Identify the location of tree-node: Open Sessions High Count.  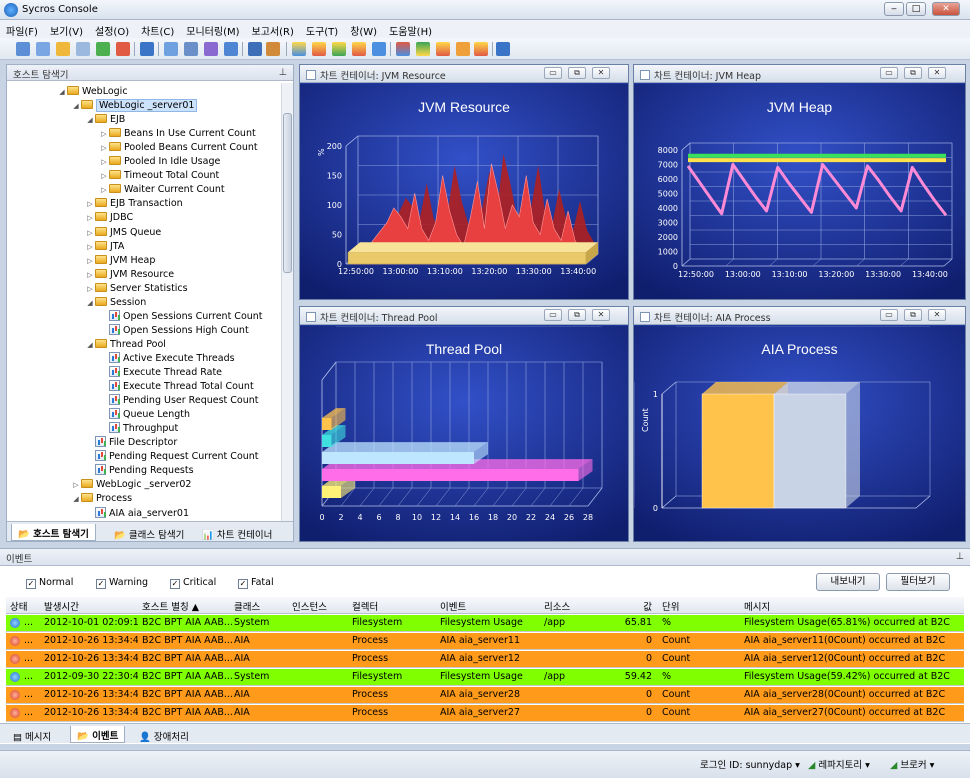
(174, 330).